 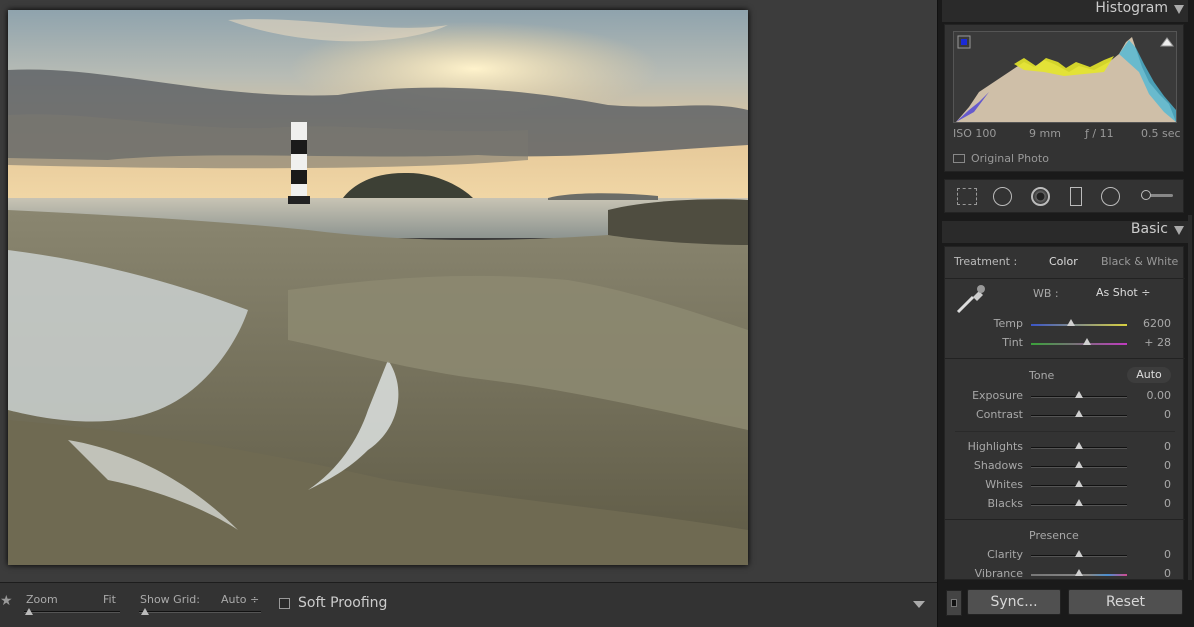 What do you see at coordinates (1042, 375) in the screenshot?
I see `tone-label: Tone` at bounding box center [1042, 375].